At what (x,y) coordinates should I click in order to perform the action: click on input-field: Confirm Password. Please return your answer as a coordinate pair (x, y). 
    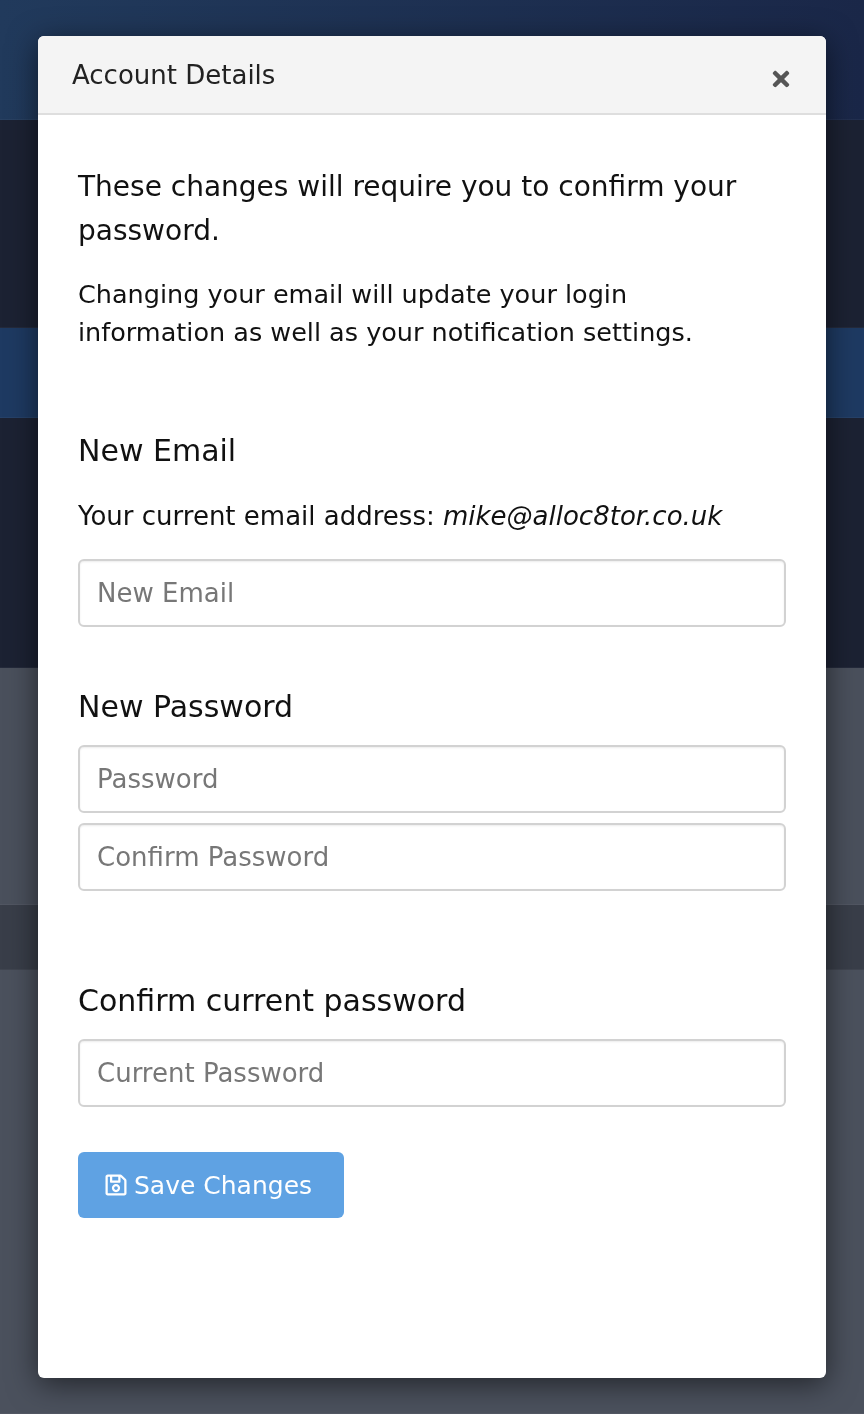
    Looking at the image, I should click on (432, 857).